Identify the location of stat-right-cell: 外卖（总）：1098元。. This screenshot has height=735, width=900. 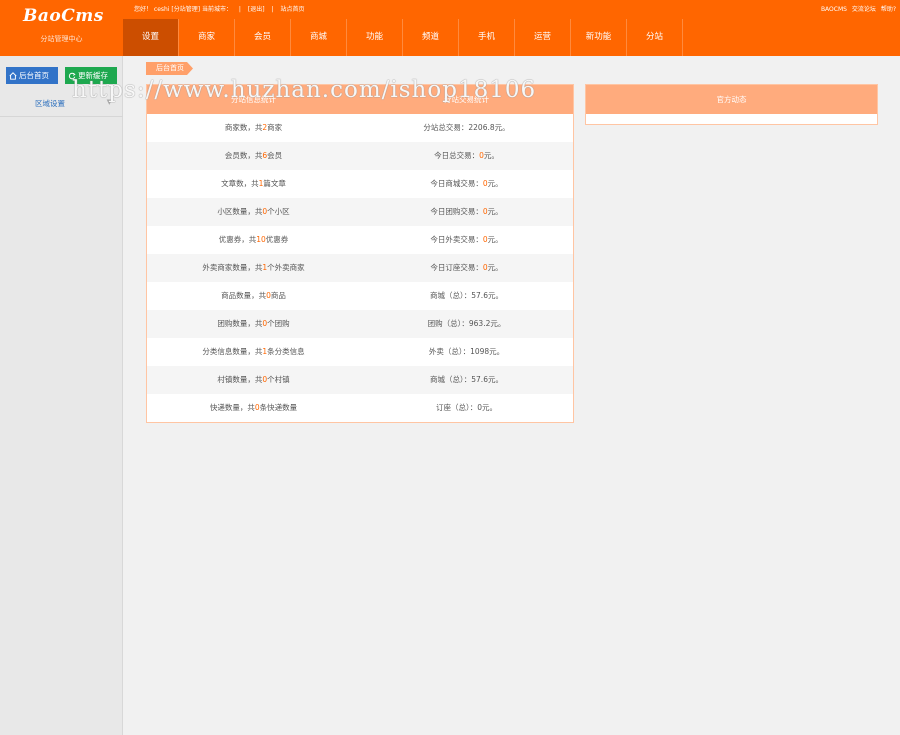
(466, 352).